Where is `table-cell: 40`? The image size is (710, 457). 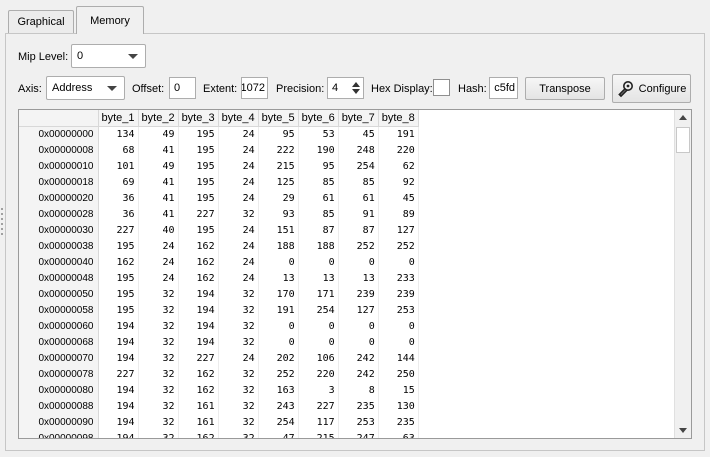 table-cell: 40 is located at coordinates (158, 230).